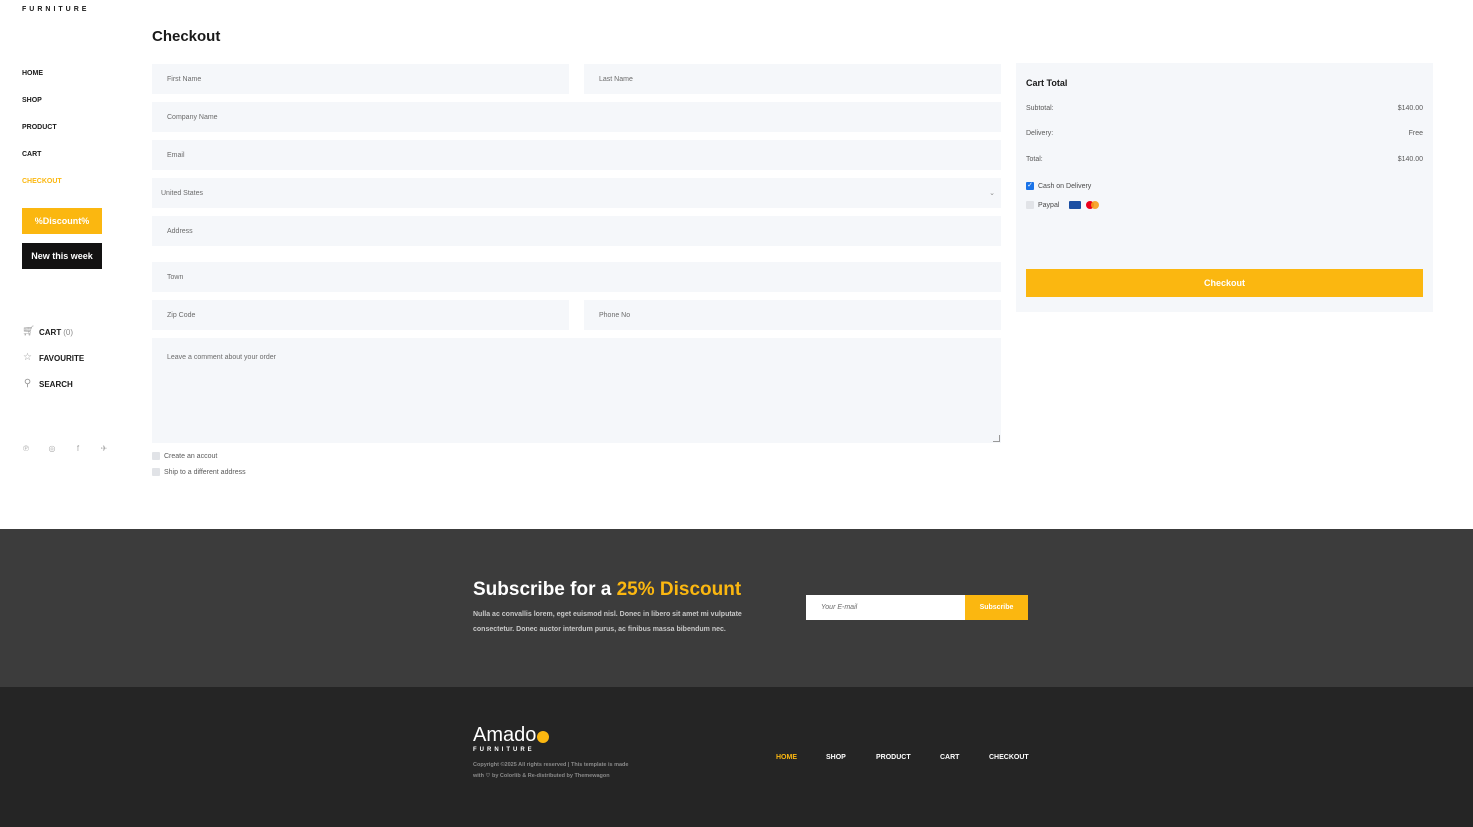 The width and height of the screenshot is (1473, 827). I want to click on cart-icon: 🛒︎, so click(28, 331).